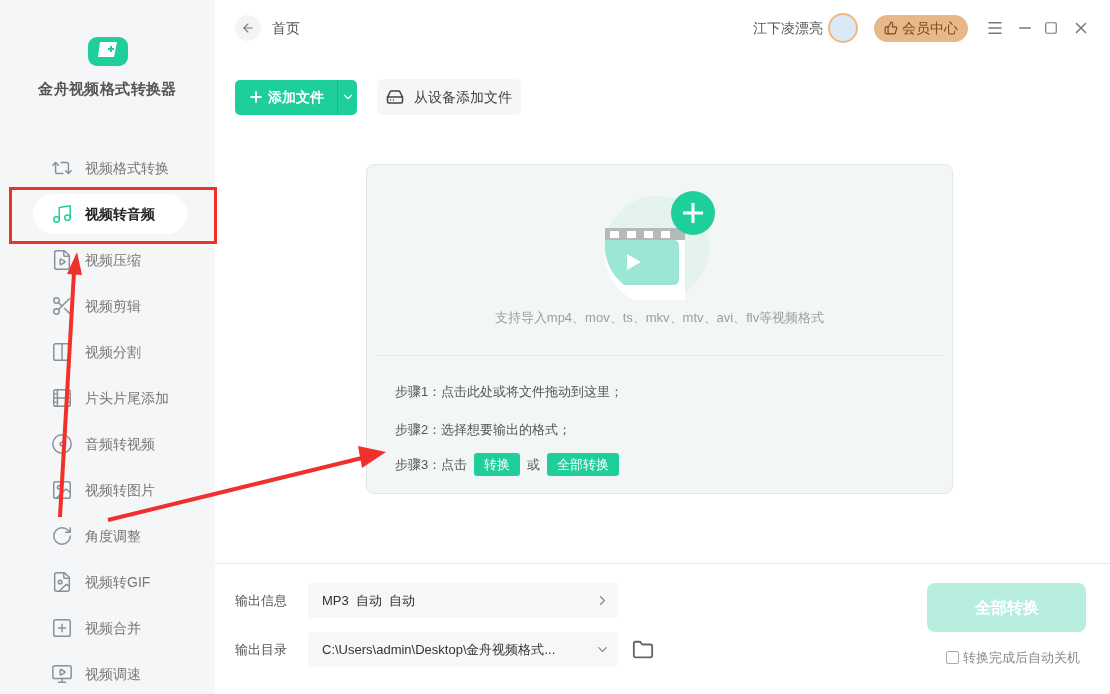  What do you see at coordinates (484, 429) in the screenshot?
I see `step-text: 步骤2：选择想要输出的格式；` at bounding box center [484, 429].